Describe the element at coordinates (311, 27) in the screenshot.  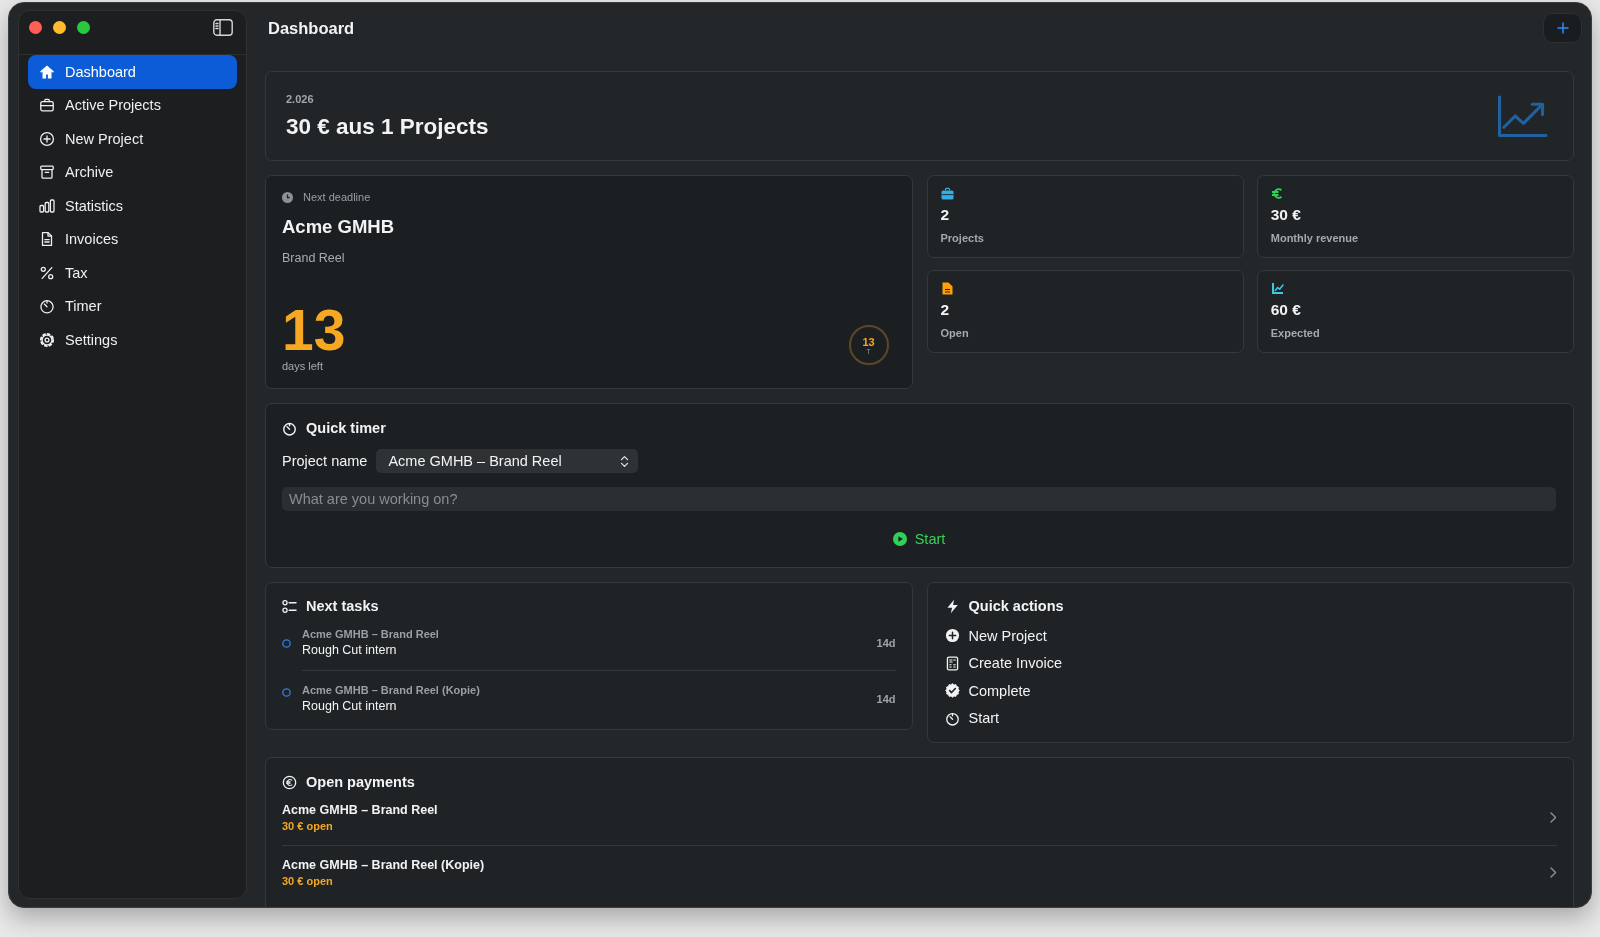
I see `page-title: Dashboard` at that location.